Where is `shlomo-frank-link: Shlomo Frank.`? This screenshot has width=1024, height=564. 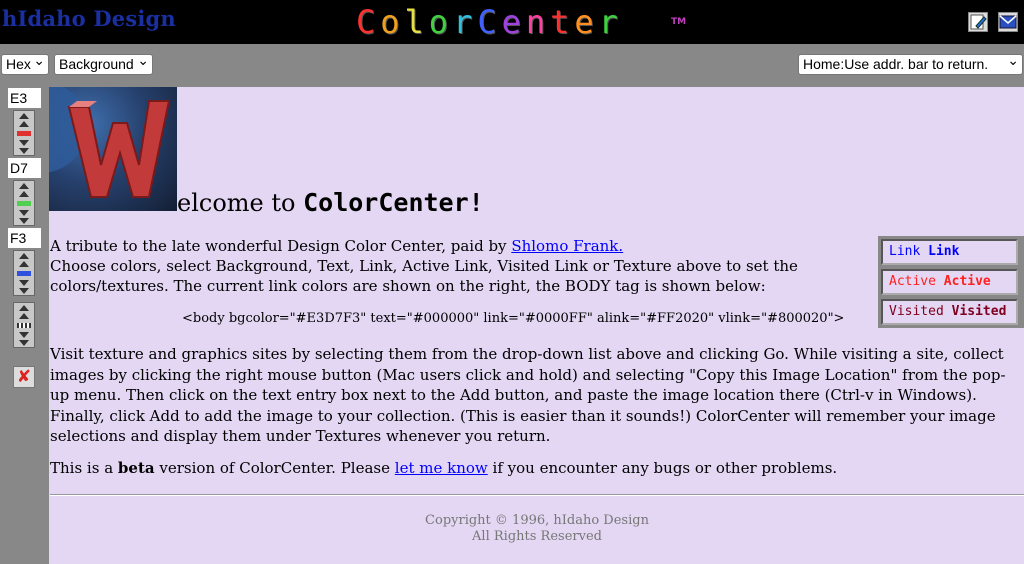 shlomo-frank-link: Shlomo Frank. is located at coordinates (567, 246).